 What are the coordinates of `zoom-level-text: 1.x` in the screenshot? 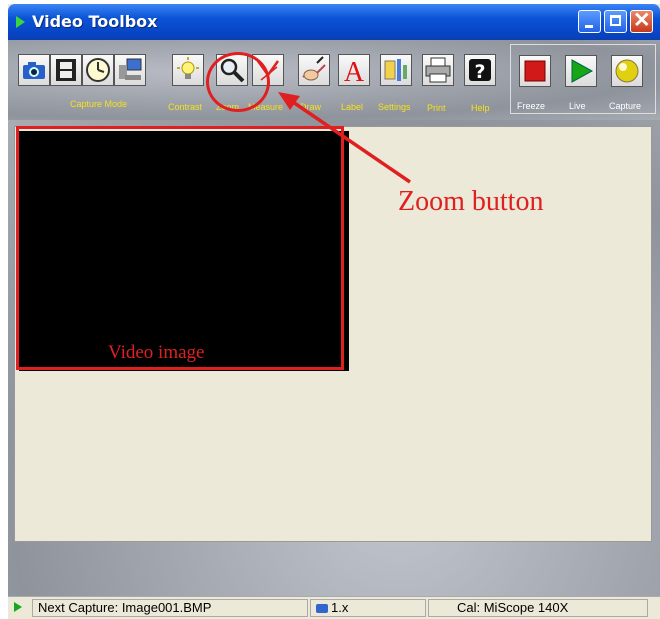 It's located at (340, 607).